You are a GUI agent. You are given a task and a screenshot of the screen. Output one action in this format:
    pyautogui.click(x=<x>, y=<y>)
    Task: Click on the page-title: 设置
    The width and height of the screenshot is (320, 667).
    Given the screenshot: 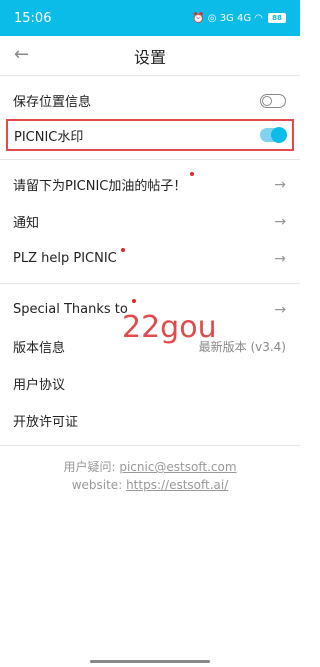 What is the action you would take?
    pyautogui.click(x=149, y=57)
    